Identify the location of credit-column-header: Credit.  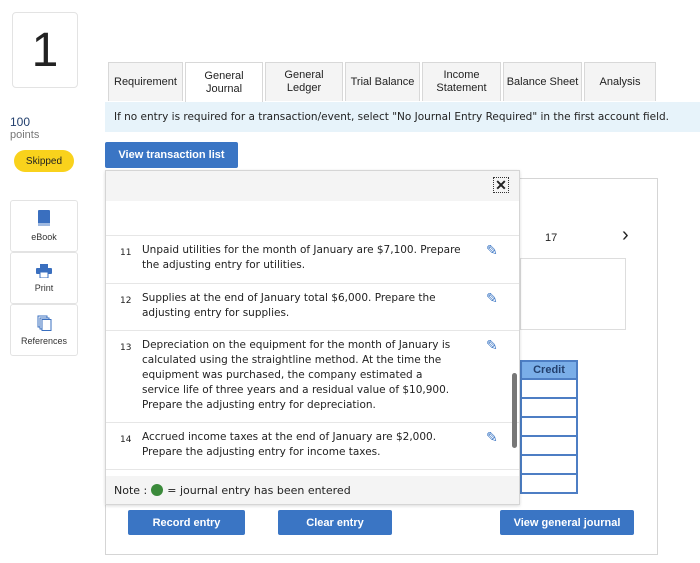
(549, 370).